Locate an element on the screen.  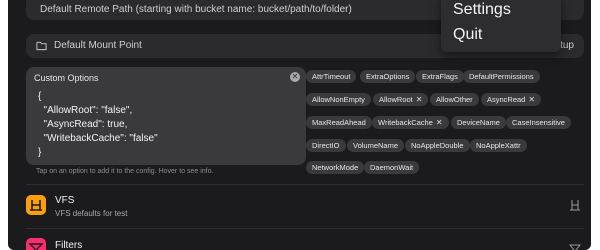
chip-noappledouble: NoAppleDouble is located at coordinates (437, 145).